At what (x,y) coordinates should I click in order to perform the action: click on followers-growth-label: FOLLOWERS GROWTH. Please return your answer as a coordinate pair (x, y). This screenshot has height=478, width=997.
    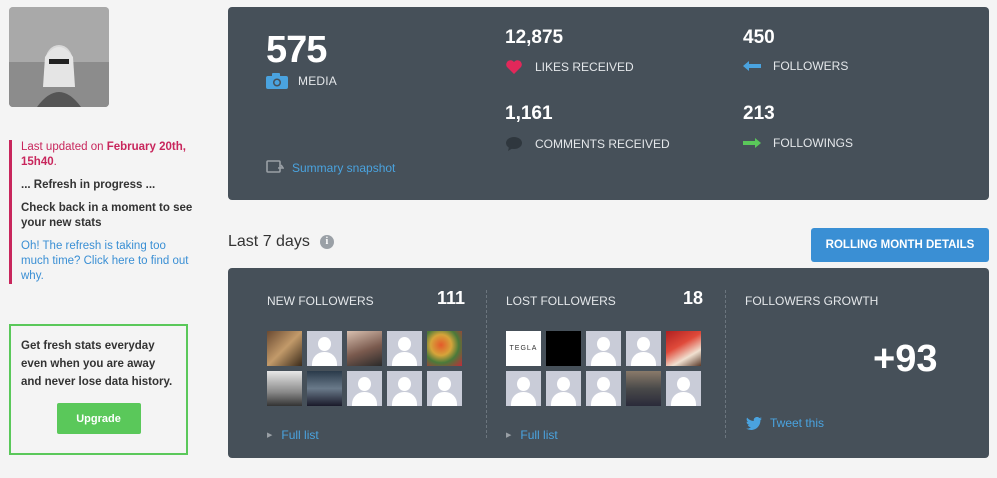
    Looking at the image, I should click on (812, 301).